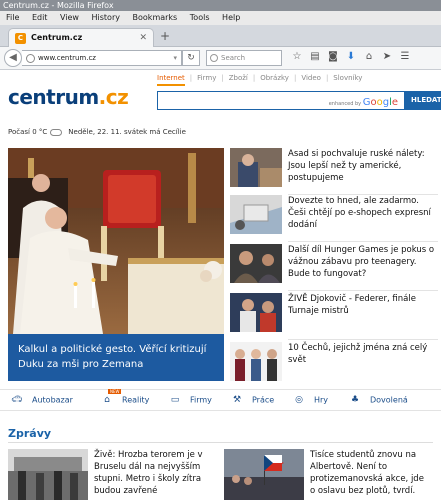 This screenshot has width=441, height=500. What do you see at coordinates (347, 78) in the screenshot?
I see `tab-slovniky: Slovníky` at bounding box center [347, 78].